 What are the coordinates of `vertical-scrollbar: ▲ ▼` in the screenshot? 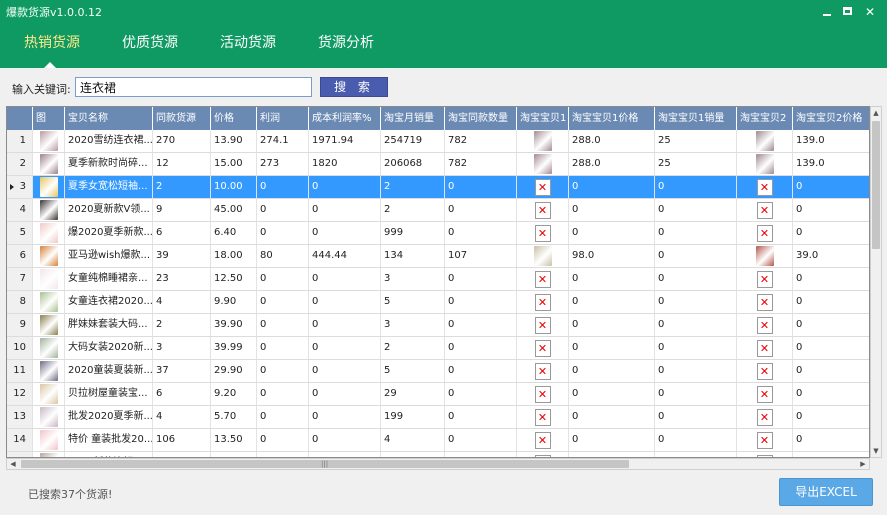 It's located at (876, 282).